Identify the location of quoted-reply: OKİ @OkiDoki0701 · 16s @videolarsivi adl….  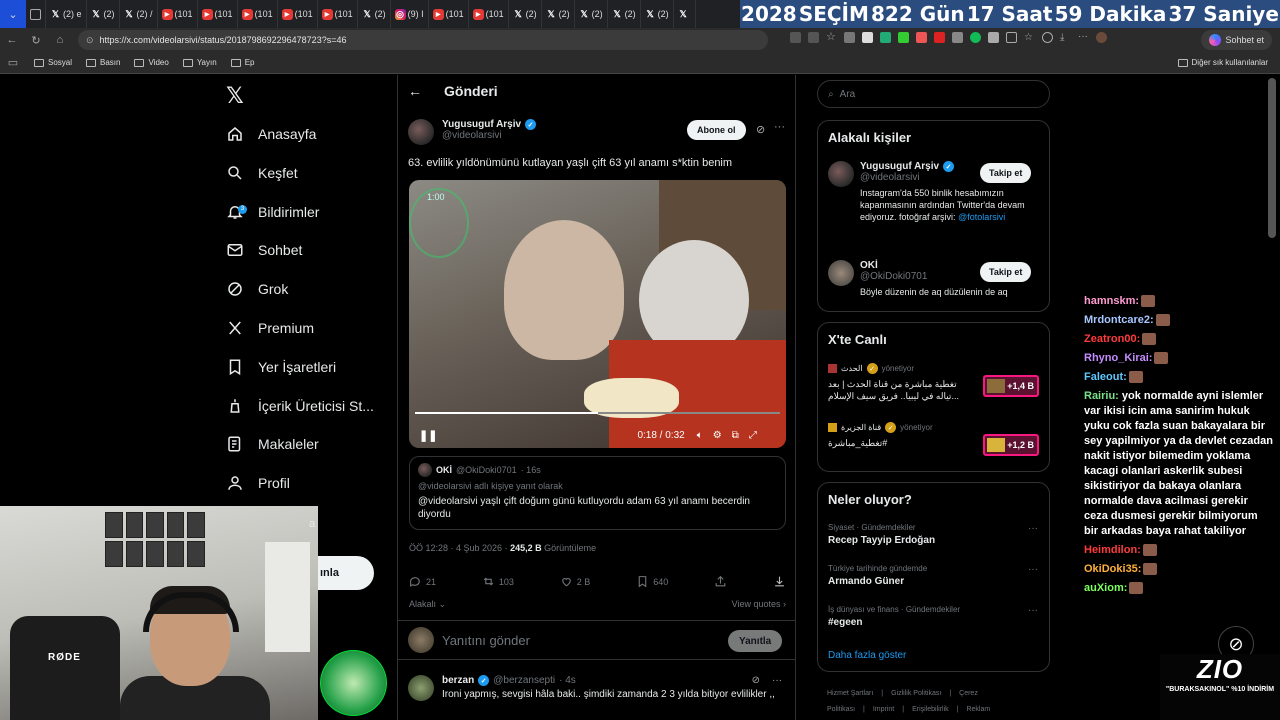
(597, 493).